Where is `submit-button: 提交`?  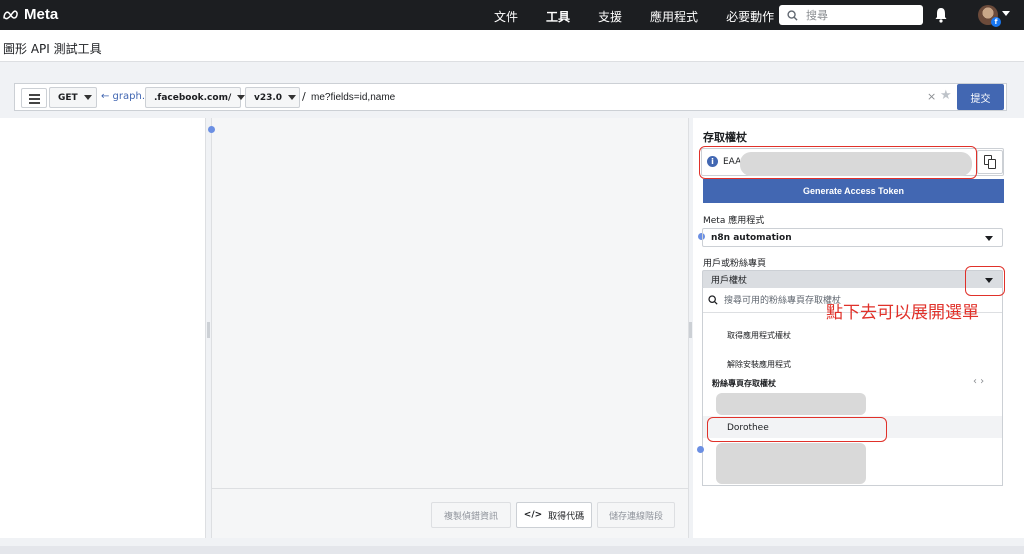 submit-button: 提交 is located at coordinates (980, 97).